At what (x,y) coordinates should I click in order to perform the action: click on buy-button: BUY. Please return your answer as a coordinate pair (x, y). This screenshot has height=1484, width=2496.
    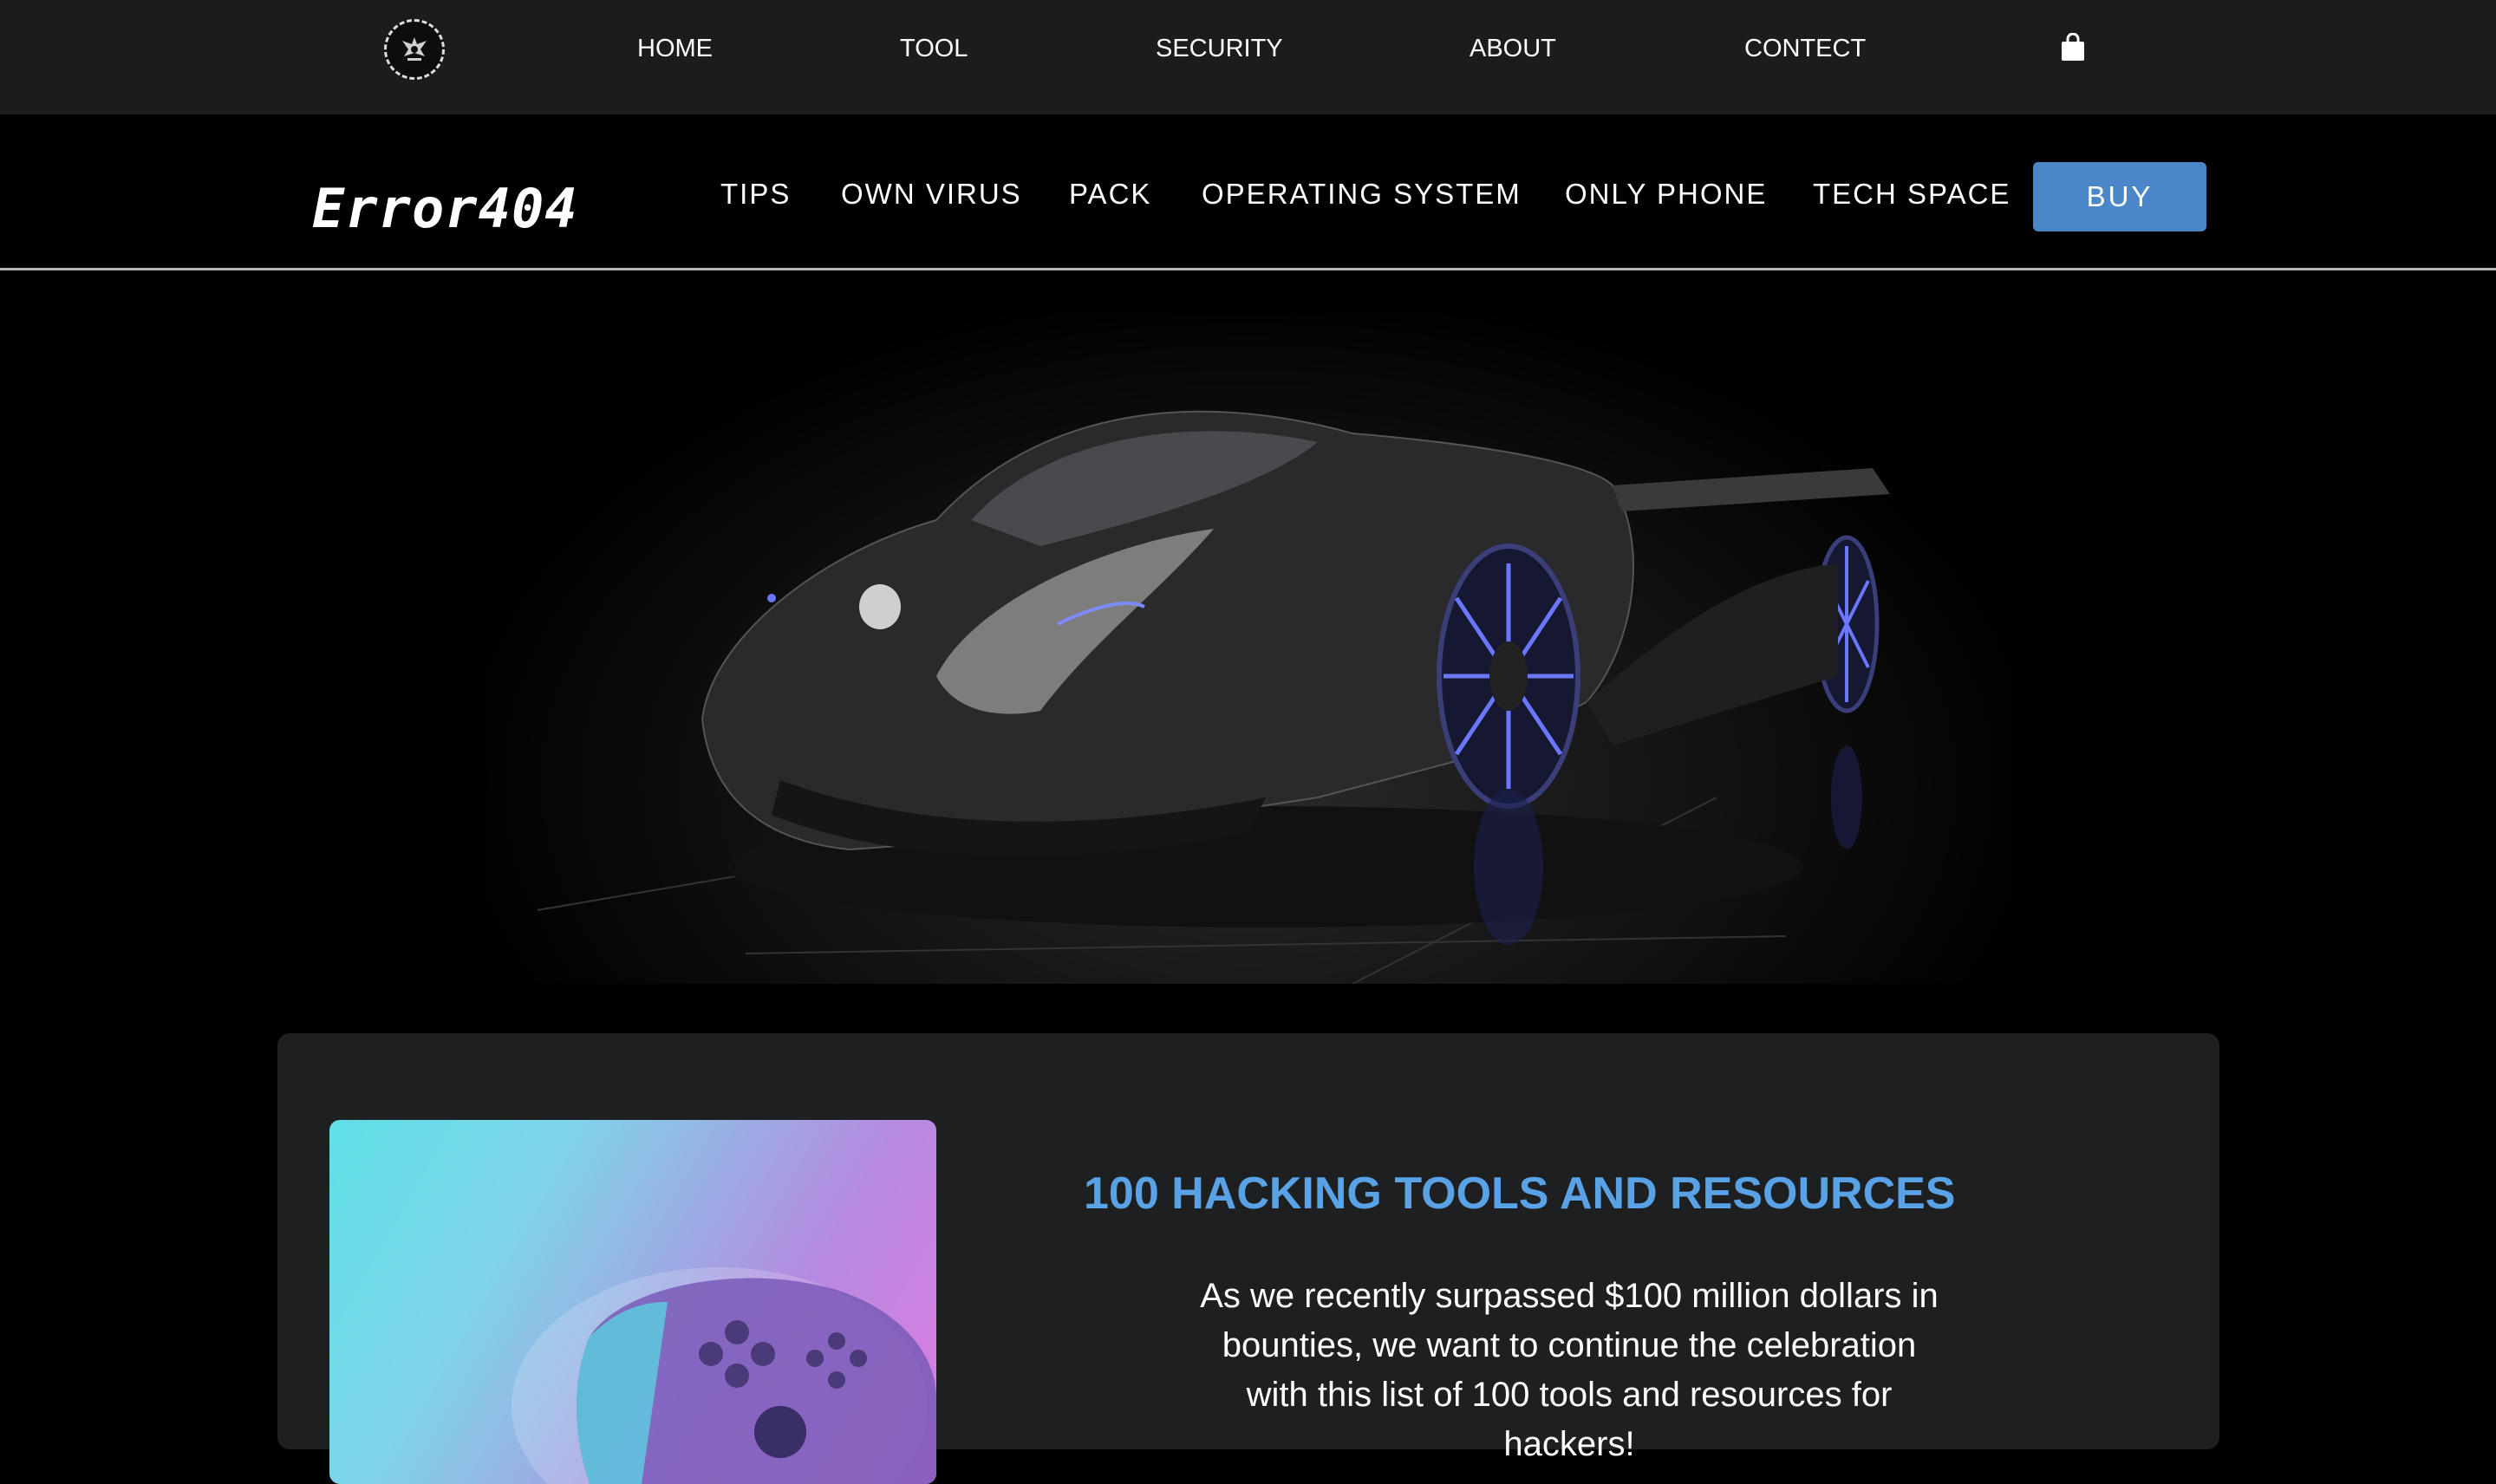
    Looking at the image, I should click on (2119, 196).